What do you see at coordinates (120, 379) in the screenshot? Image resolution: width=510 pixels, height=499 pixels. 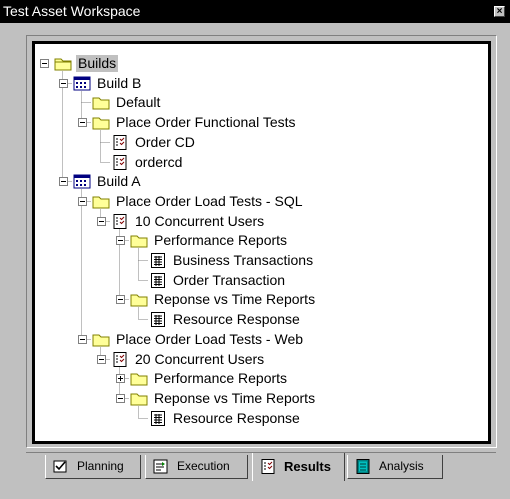 I see `expand-icon` at bounding box center [120, 379].